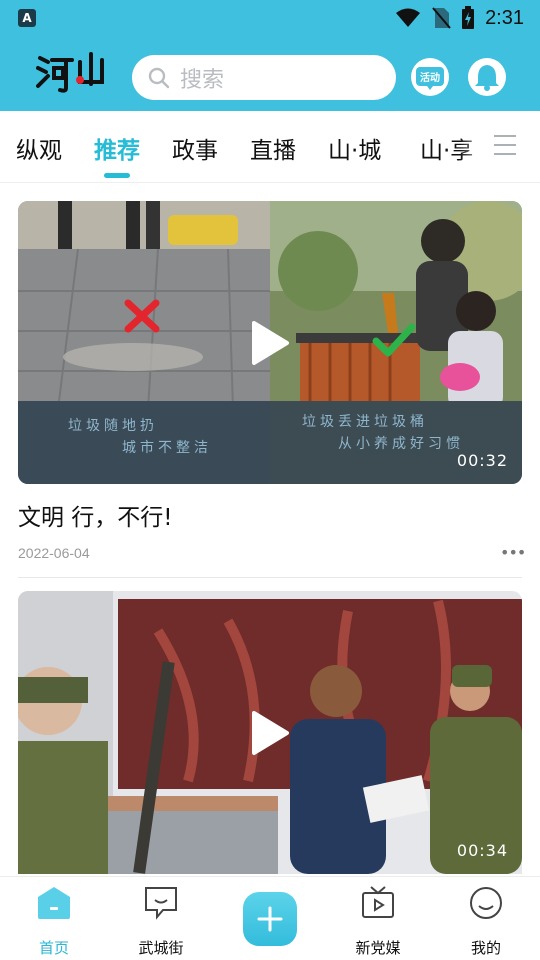  What do you see at coordinates (54, 553) in the screenshot?
I see `video-date: 2022-06-04` at bounding box center [54, 553].